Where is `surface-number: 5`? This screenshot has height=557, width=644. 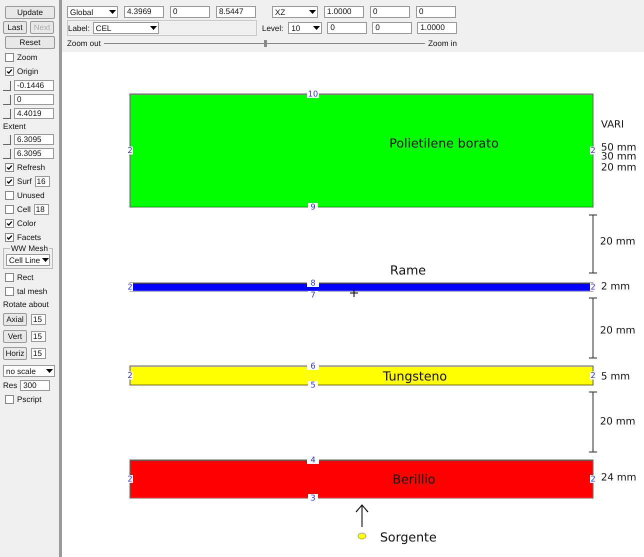 surface-number: 5 is located at coordinates (313, 385).